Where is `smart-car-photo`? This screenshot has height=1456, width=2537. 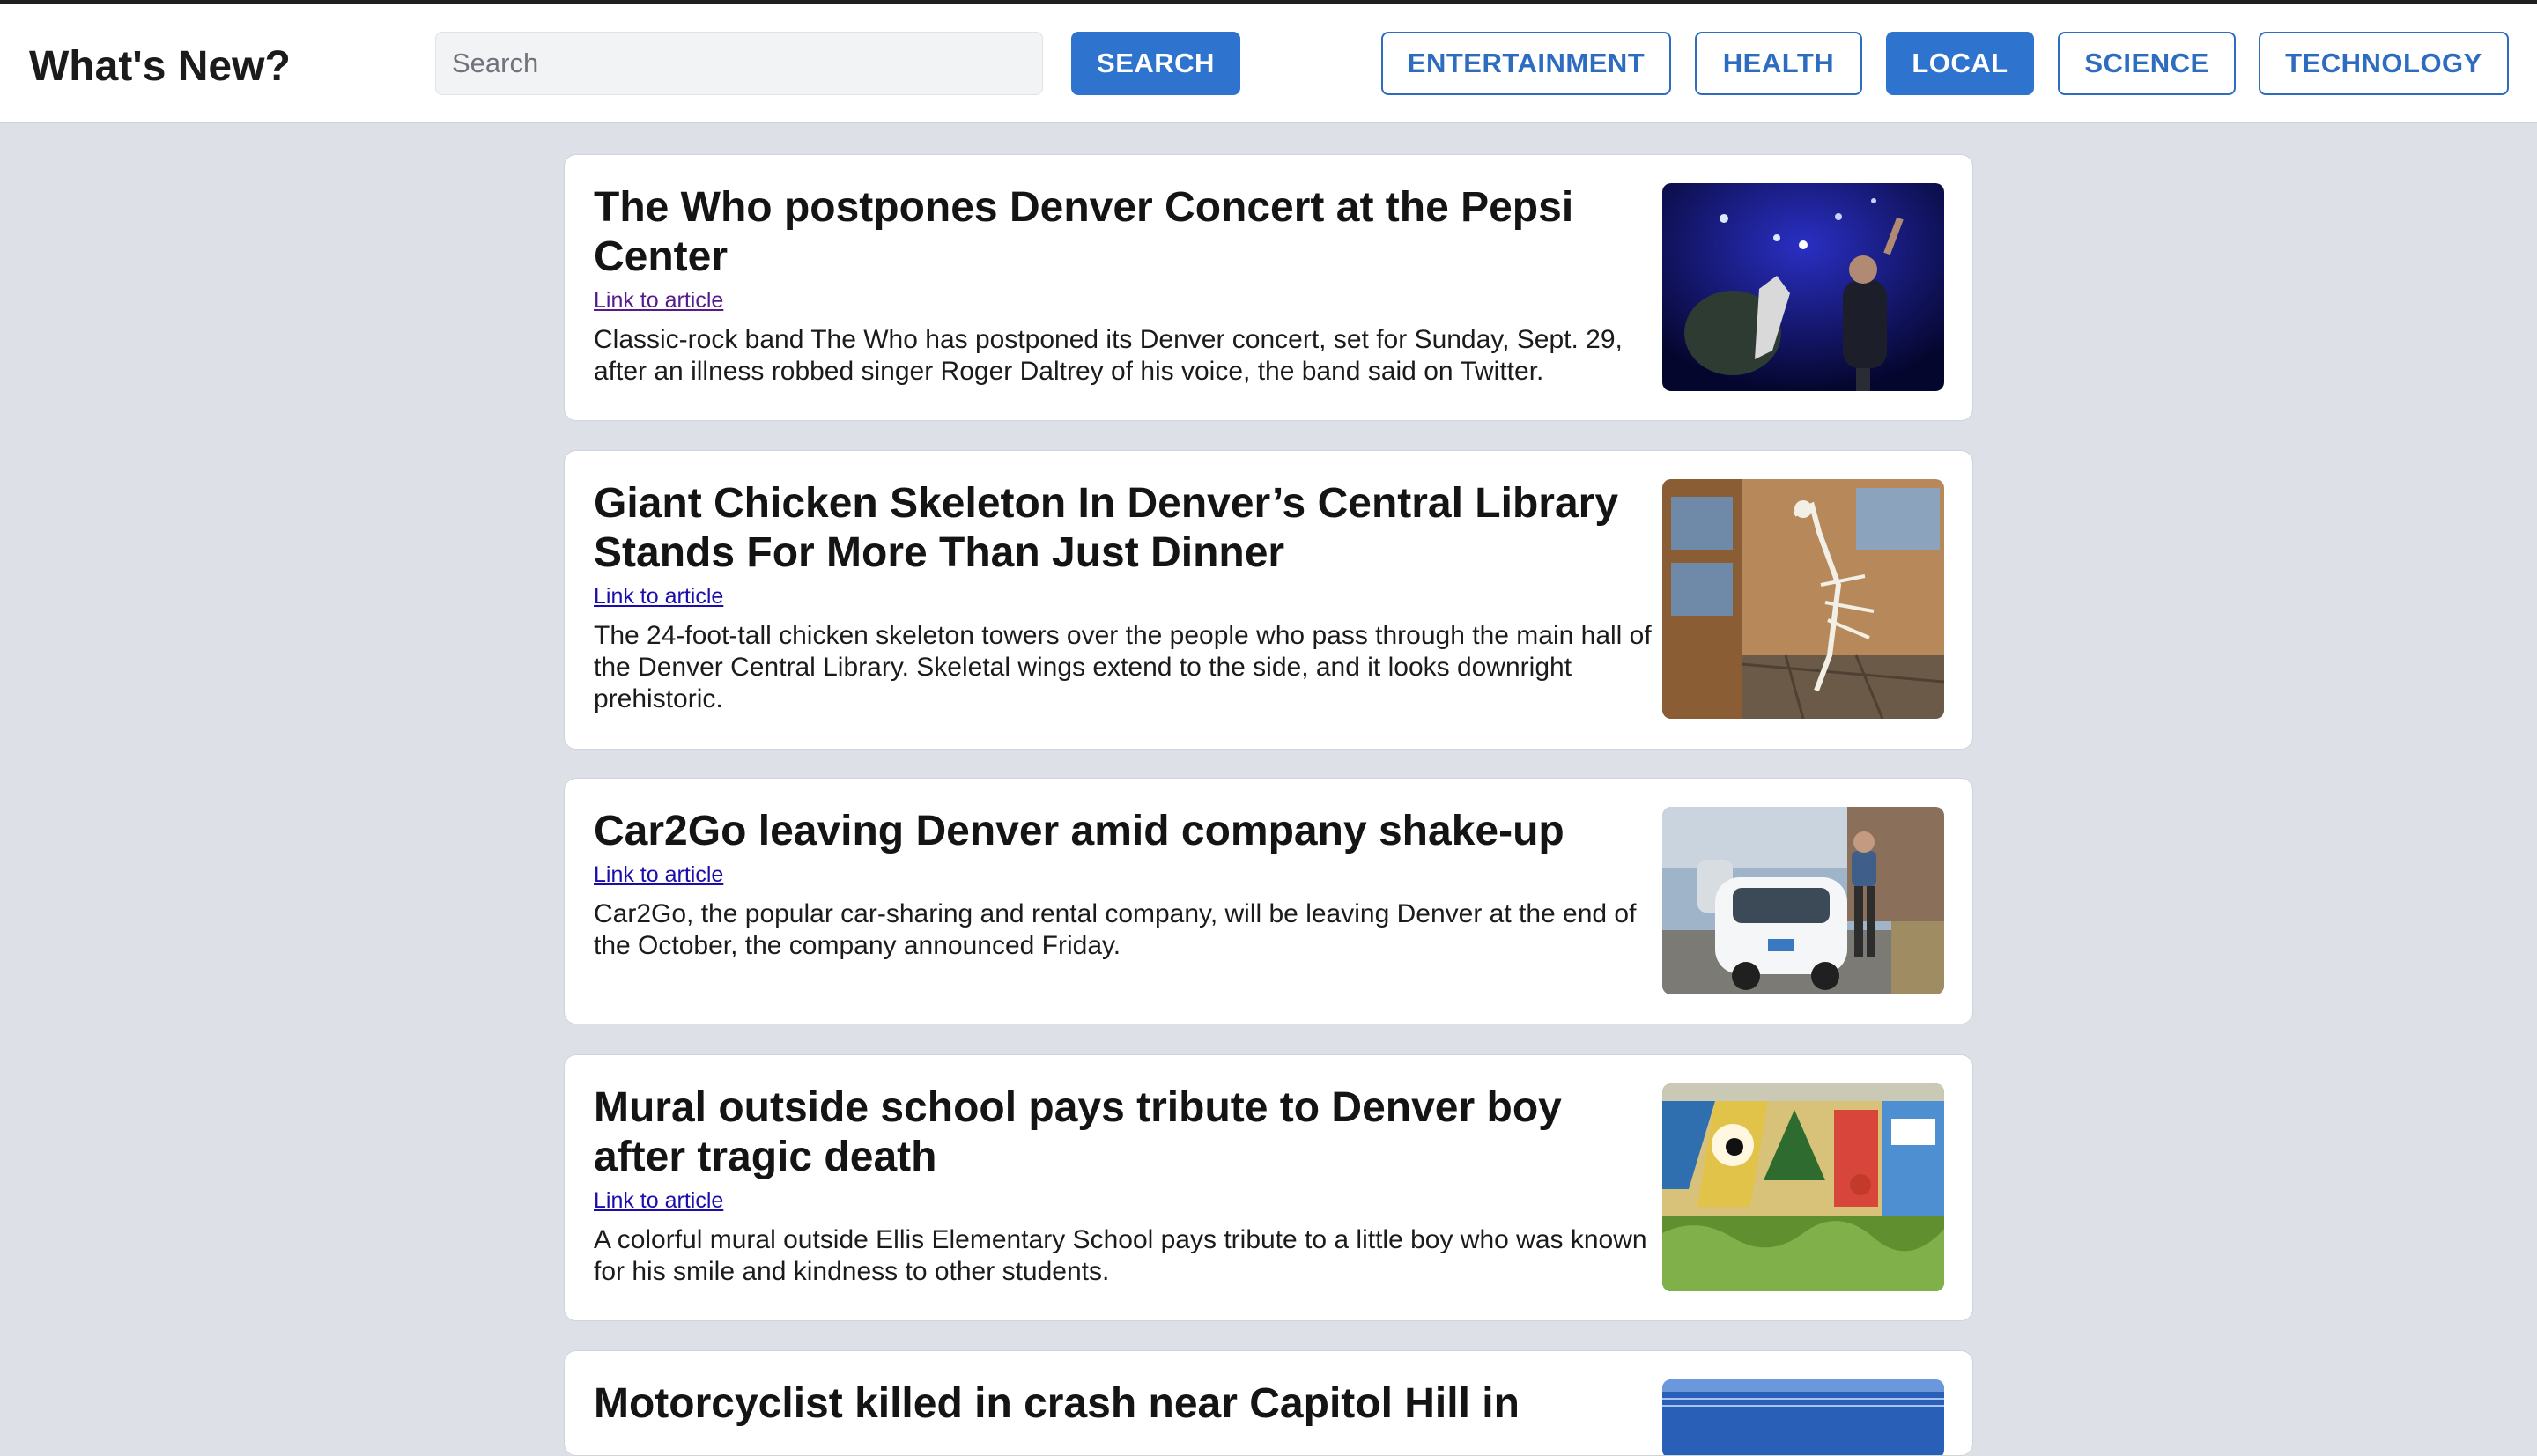
smart-car-photo is located at coordinates (1803, 900).